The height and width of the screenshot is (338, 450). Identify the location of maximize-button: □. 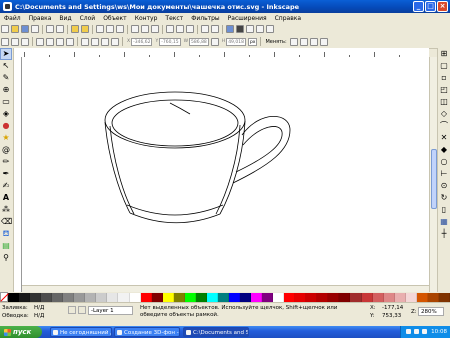
(430, 6).